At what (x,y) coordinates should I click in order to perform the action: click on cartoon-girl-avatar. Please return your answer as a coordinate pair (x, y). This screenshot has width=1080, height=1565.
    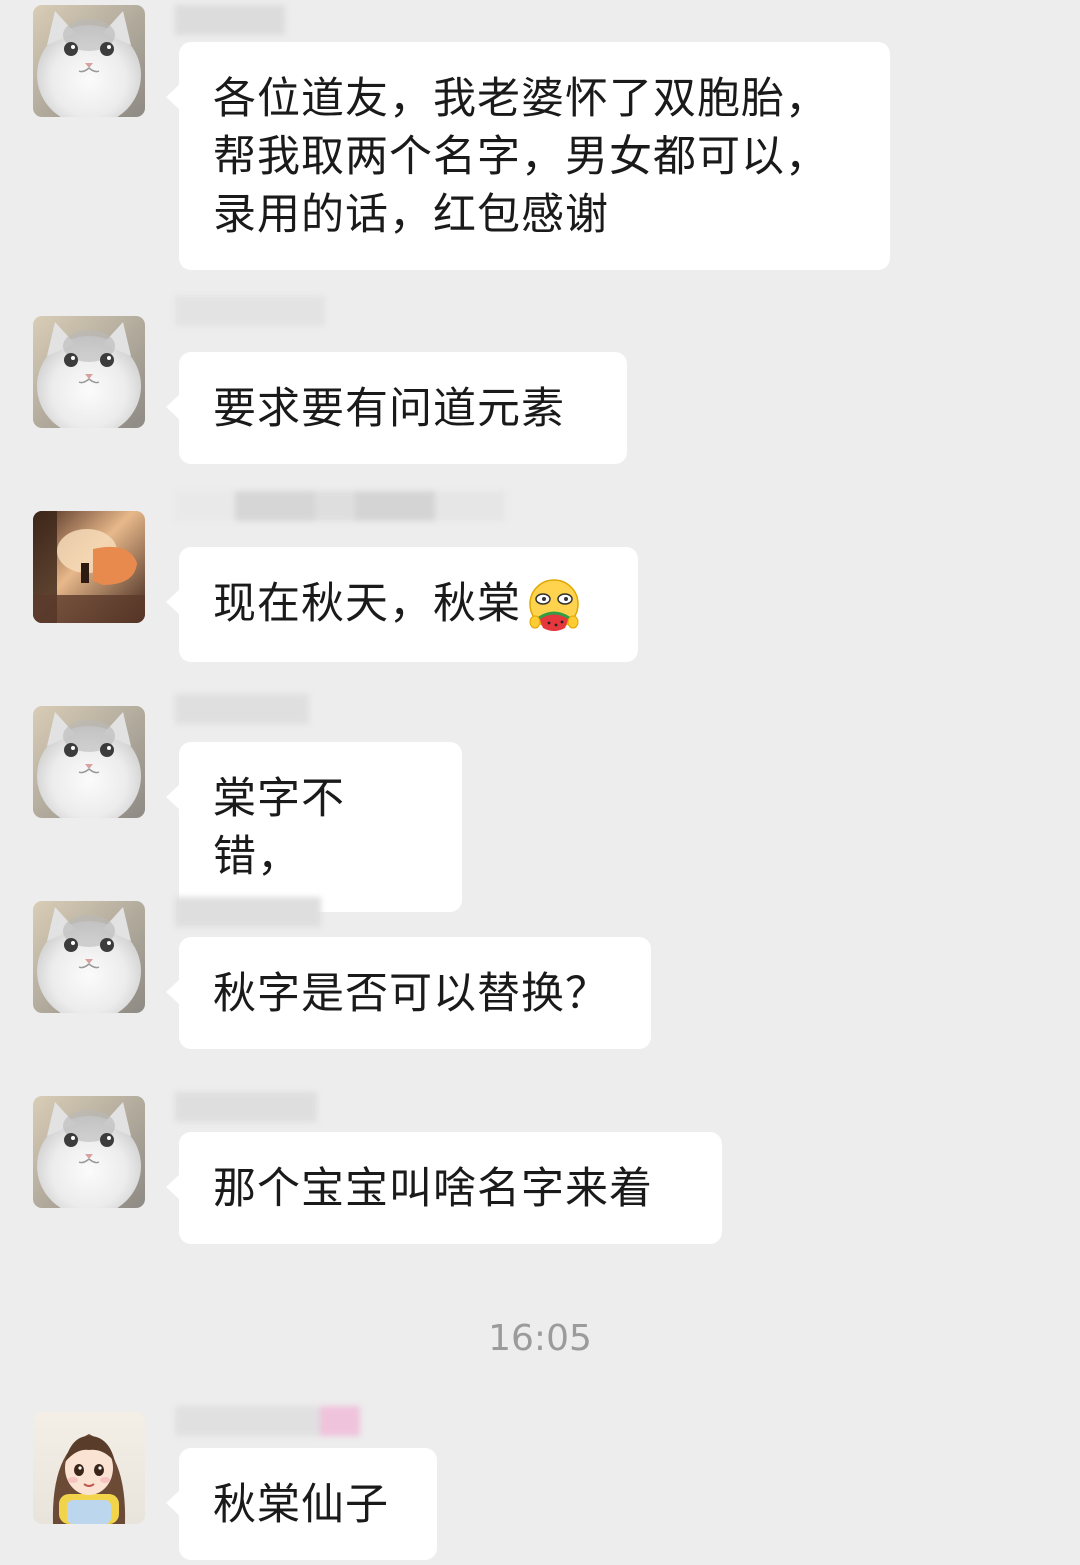
    Looking at the image, I should click on (89, 1468).